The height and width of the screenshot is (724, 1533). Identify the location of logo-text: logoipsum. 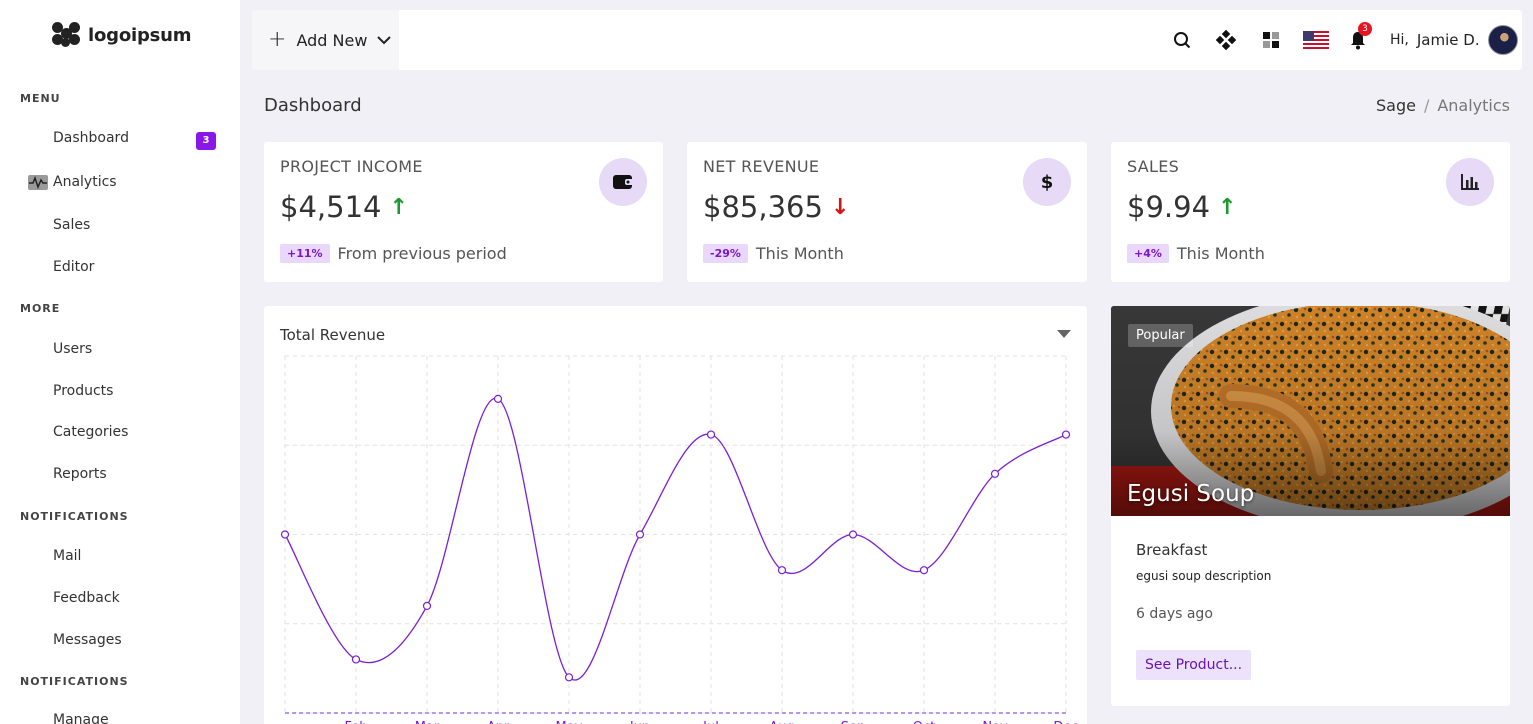
(140, 35).